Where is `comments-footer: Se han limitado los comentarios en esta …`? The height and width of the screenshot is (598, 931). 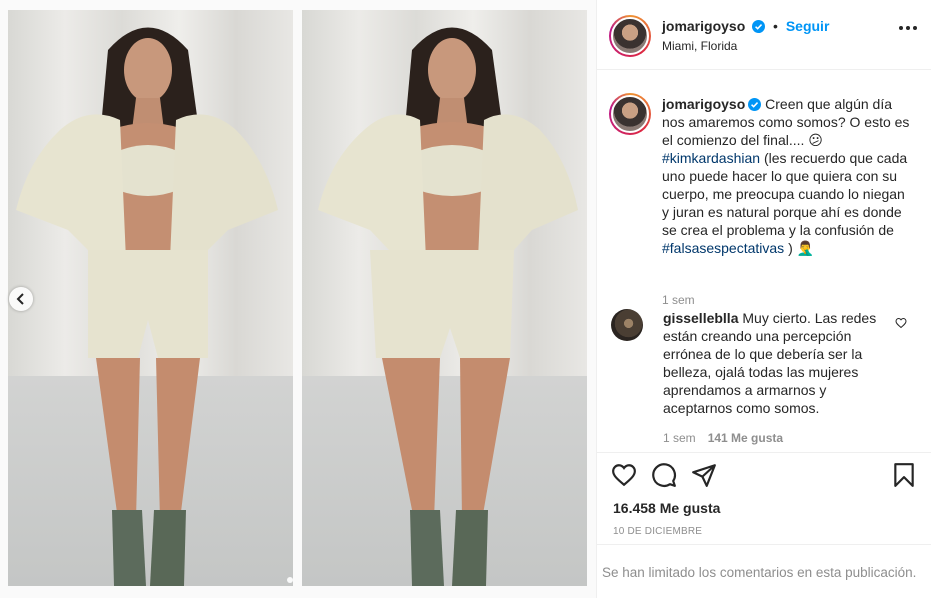 comments-footer: Se han limitado los comentarios en esta … is located at coordinates (764, 571).